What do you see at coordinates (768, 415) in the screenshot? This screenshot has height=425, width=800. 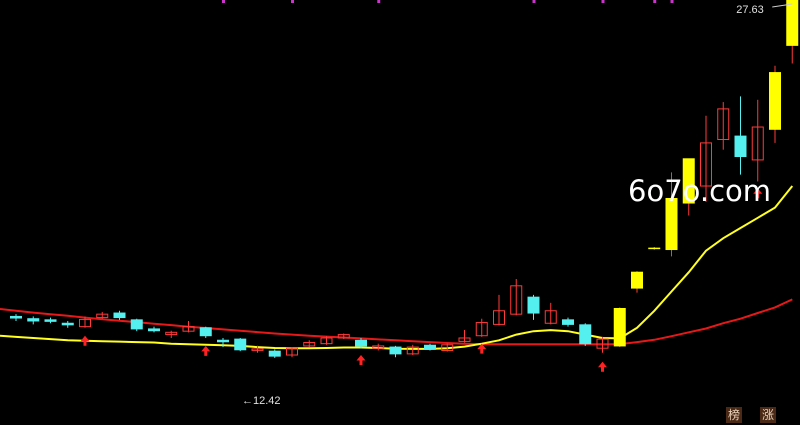 I see `rise-badge: 涨` at bounding box center [768, 415].